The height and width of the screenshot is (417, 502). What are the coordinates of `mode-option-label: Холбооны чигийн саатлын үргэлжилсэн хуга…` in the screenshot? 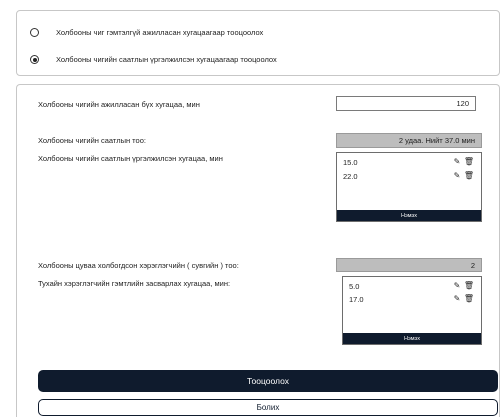 It's located at (166, 59).